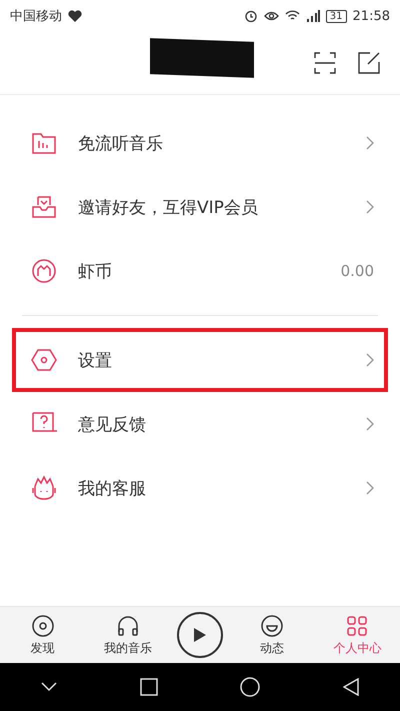 This screenshot has height=711, width=400. I want to click on menu-row: 免流听音乐, so click(200, 143).